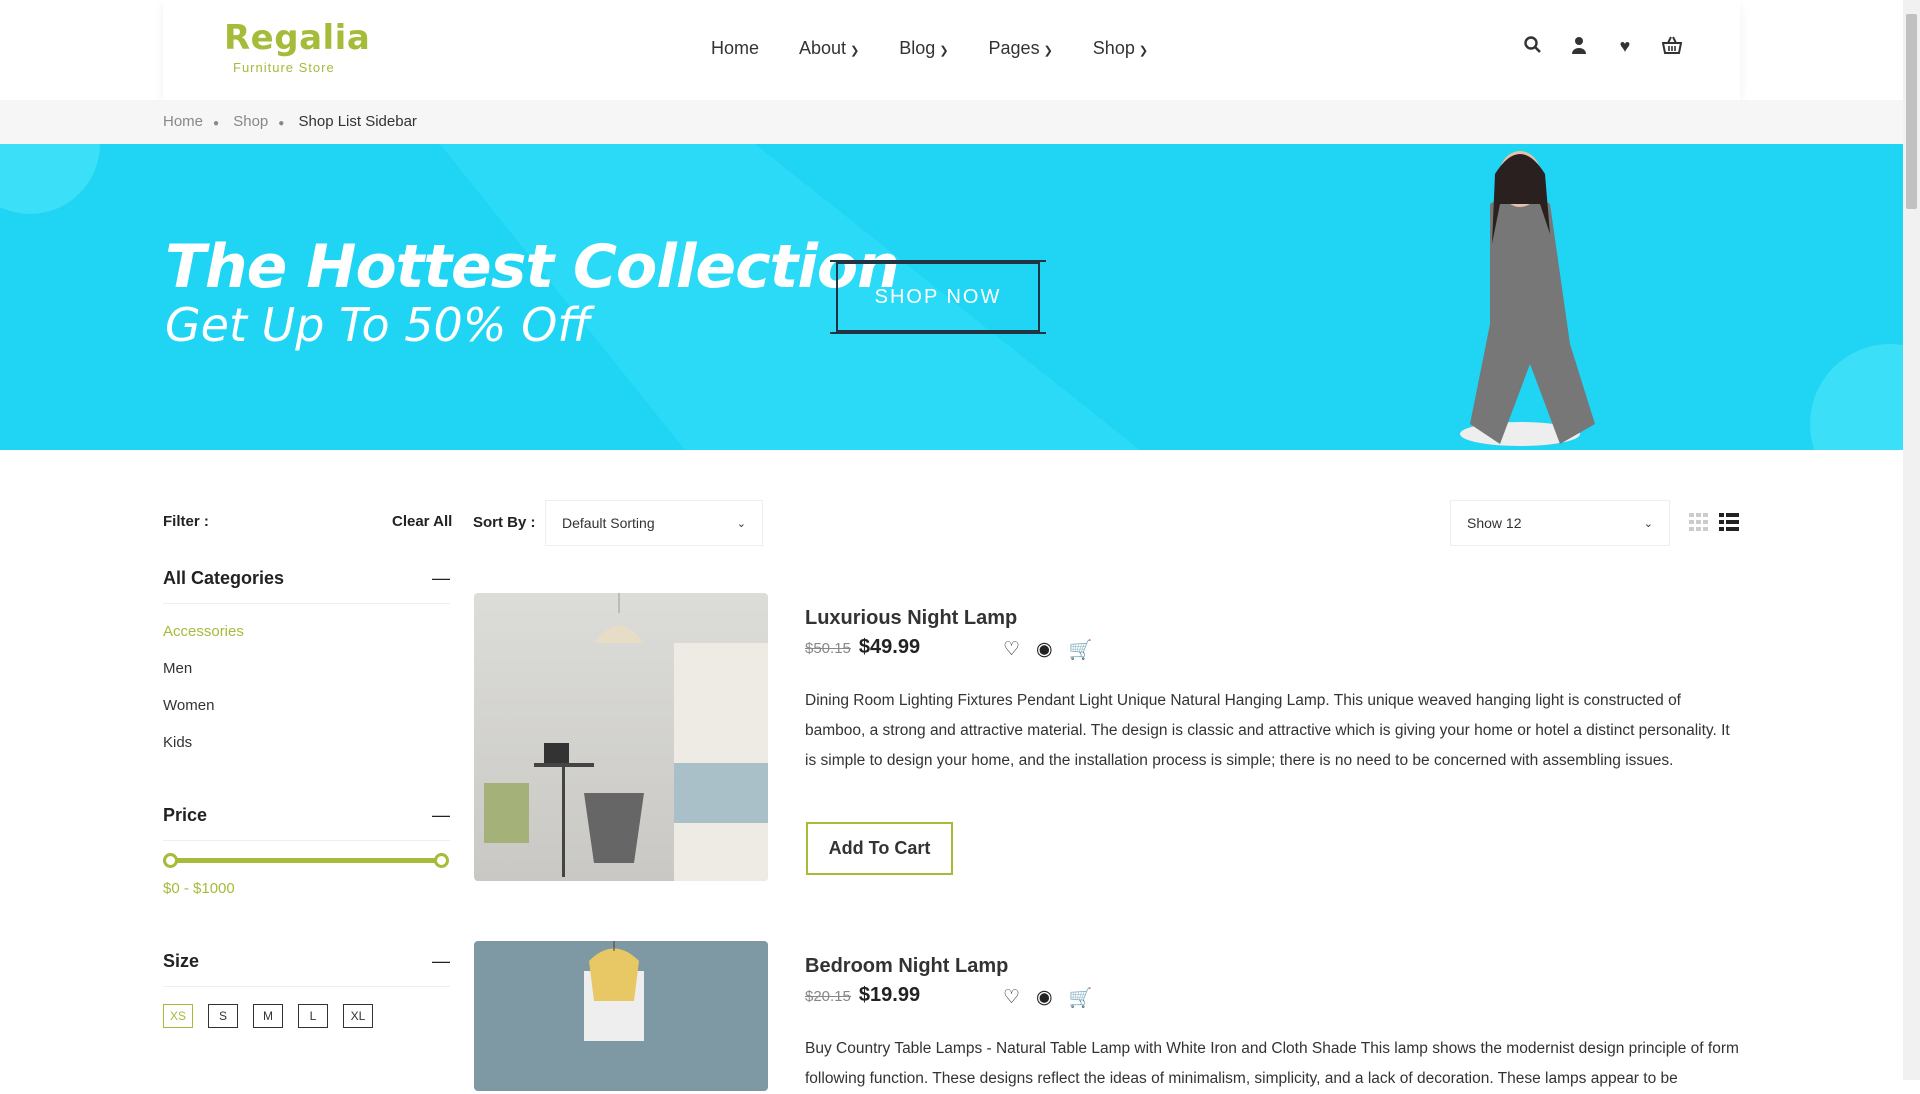  I want to click on model-image, so click(1527, 298).